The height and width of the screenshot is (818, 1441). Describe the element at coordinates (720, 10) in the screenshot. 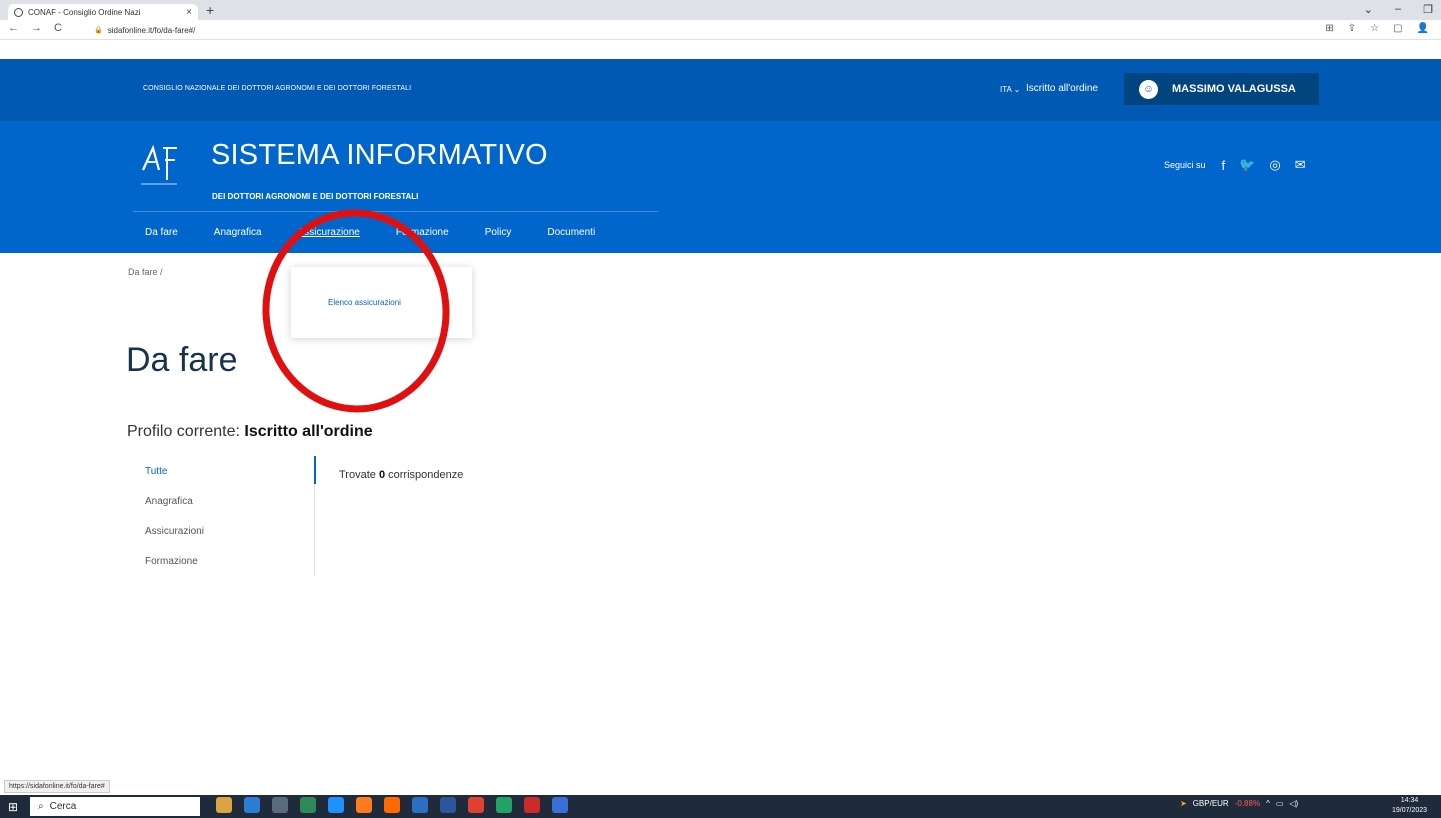

I see `browser-tabstrip` at that location.